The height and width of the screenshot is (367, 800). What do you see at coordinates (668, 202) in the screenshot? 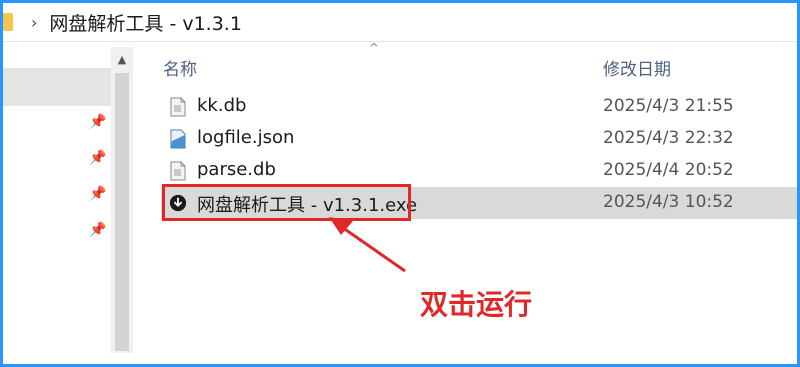
I see `file-modified: 2025/4/3 10:52` at bounding box center [668, 202].